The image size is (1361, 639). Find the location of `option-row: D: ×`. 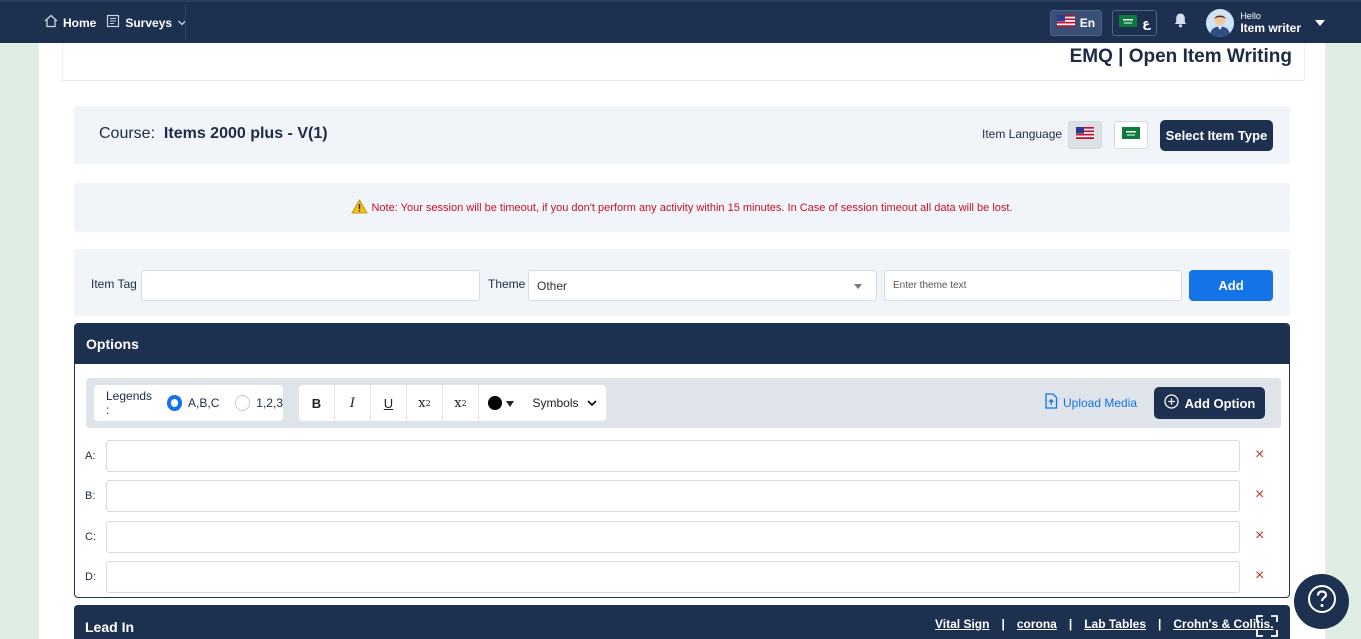

option-row: D: × is located at coordinates (682, 577).